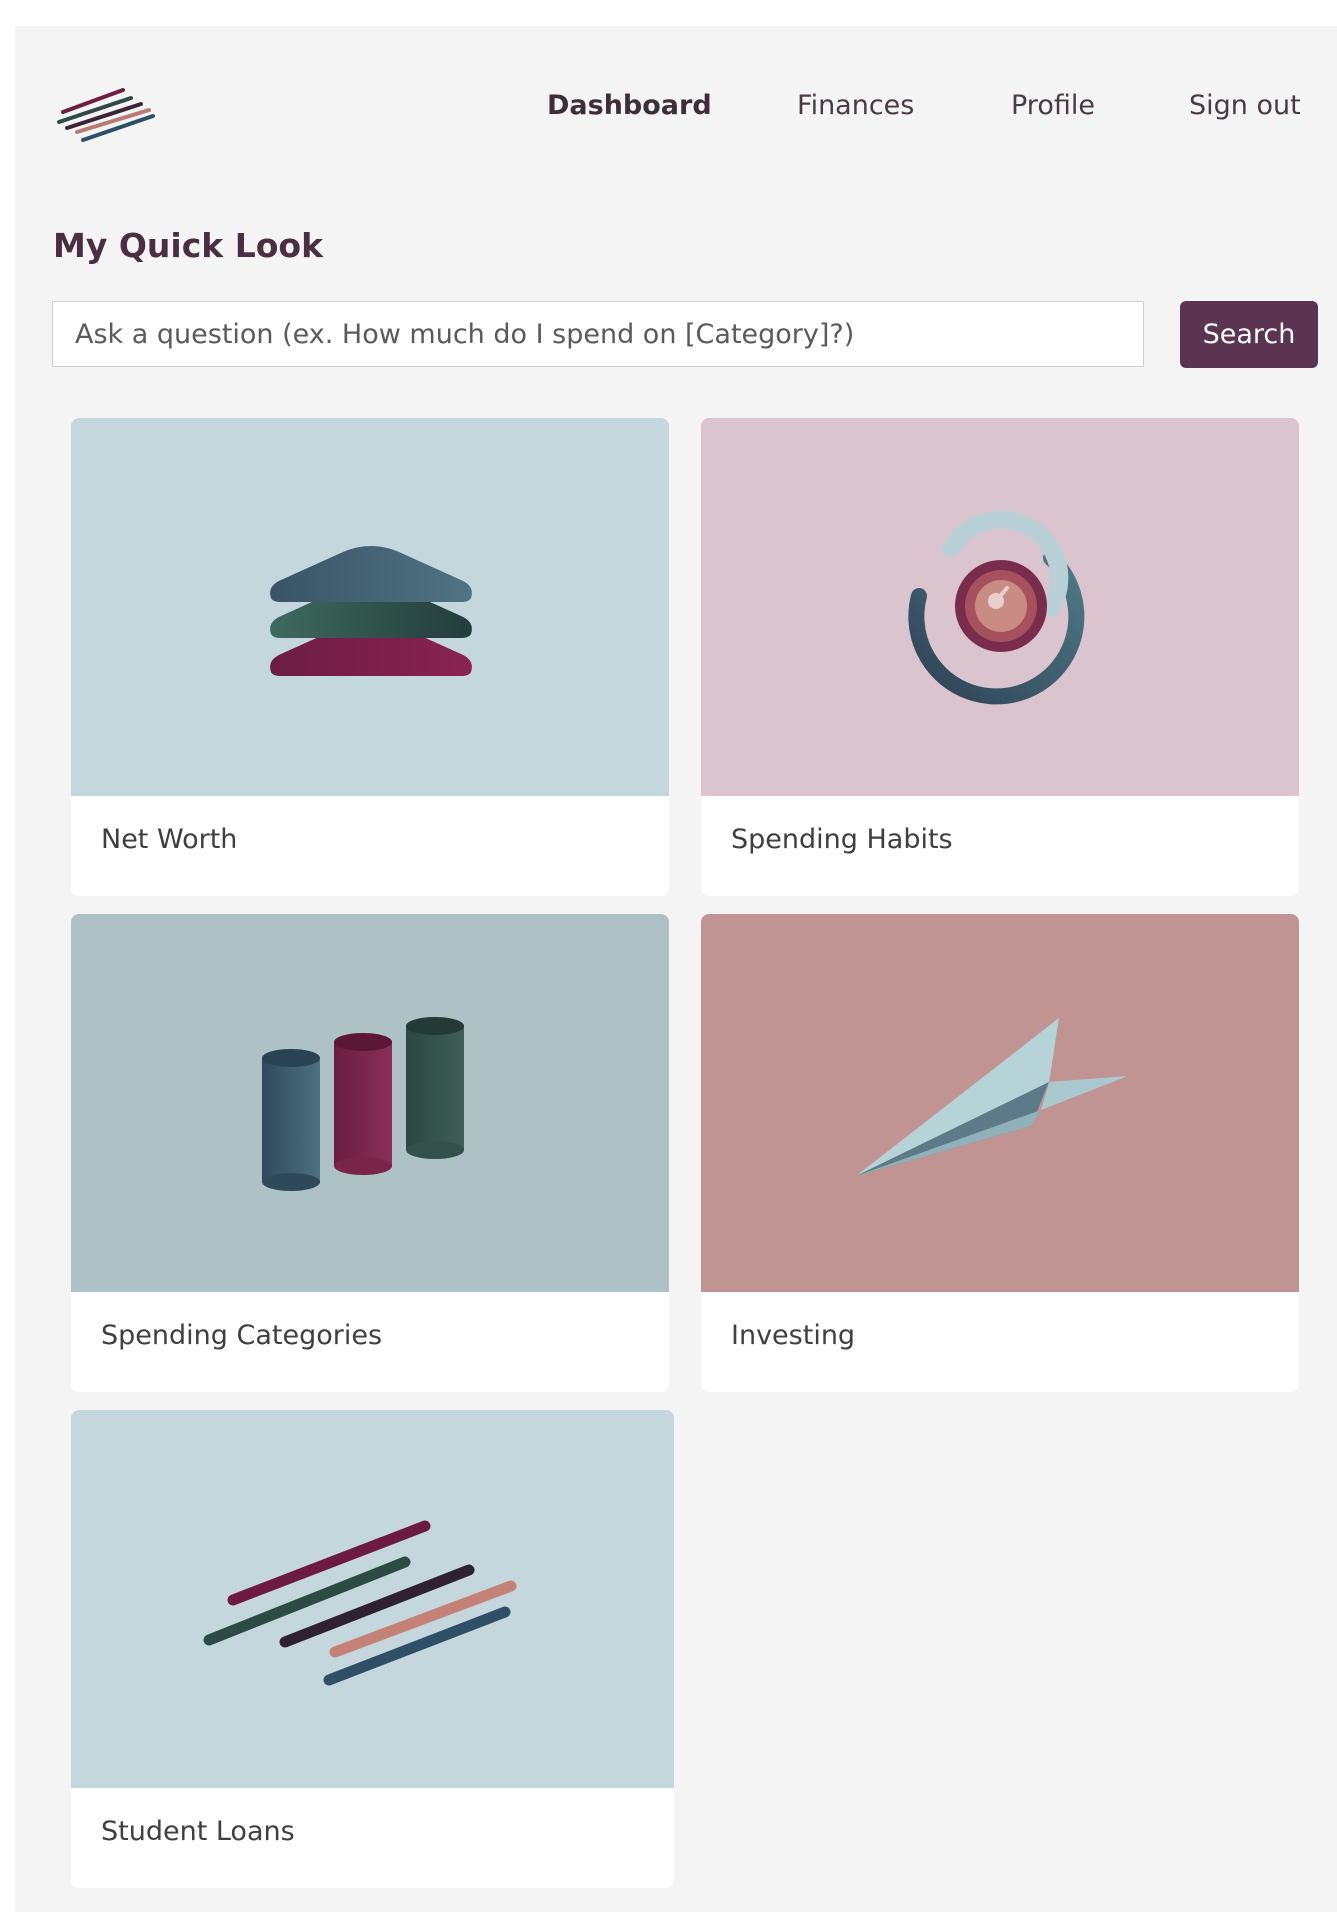  What do you see at coordinates (793, 1335) in the screenshot?
I see `card-label: Investing` at bounding box center [793, 1335].